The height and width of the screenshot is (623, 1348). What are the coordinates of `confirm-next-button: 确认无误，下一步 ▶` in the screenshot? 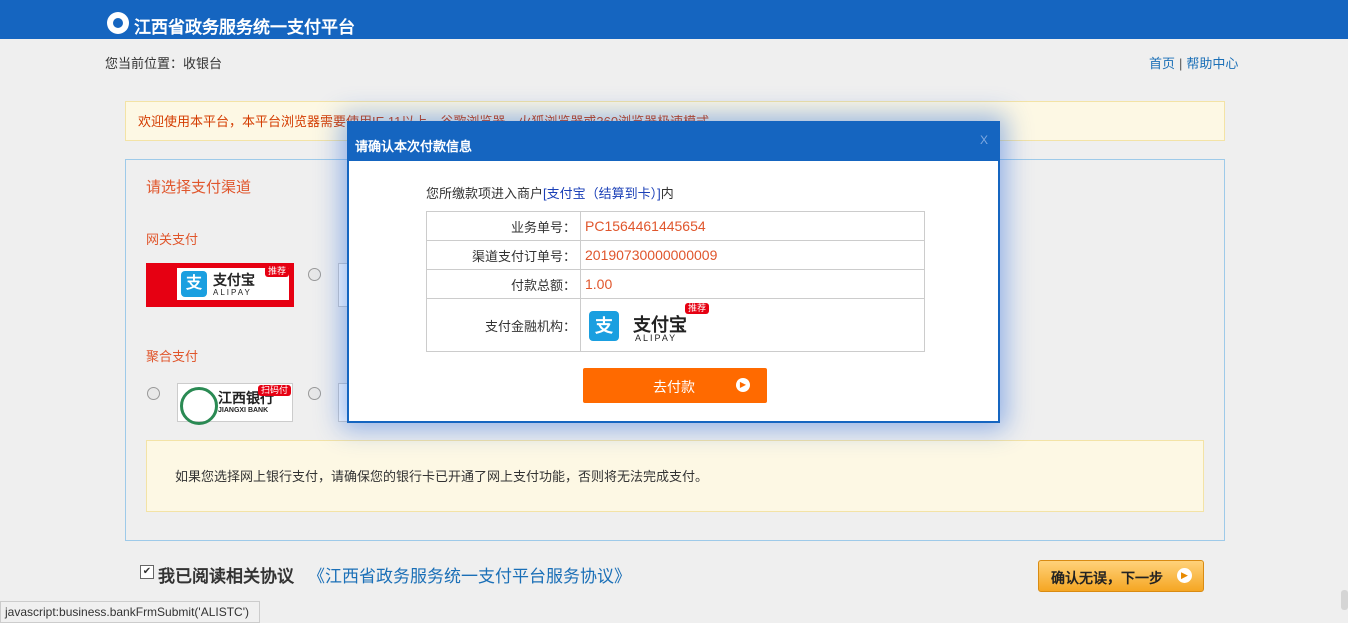 It's located at (1121, 576).